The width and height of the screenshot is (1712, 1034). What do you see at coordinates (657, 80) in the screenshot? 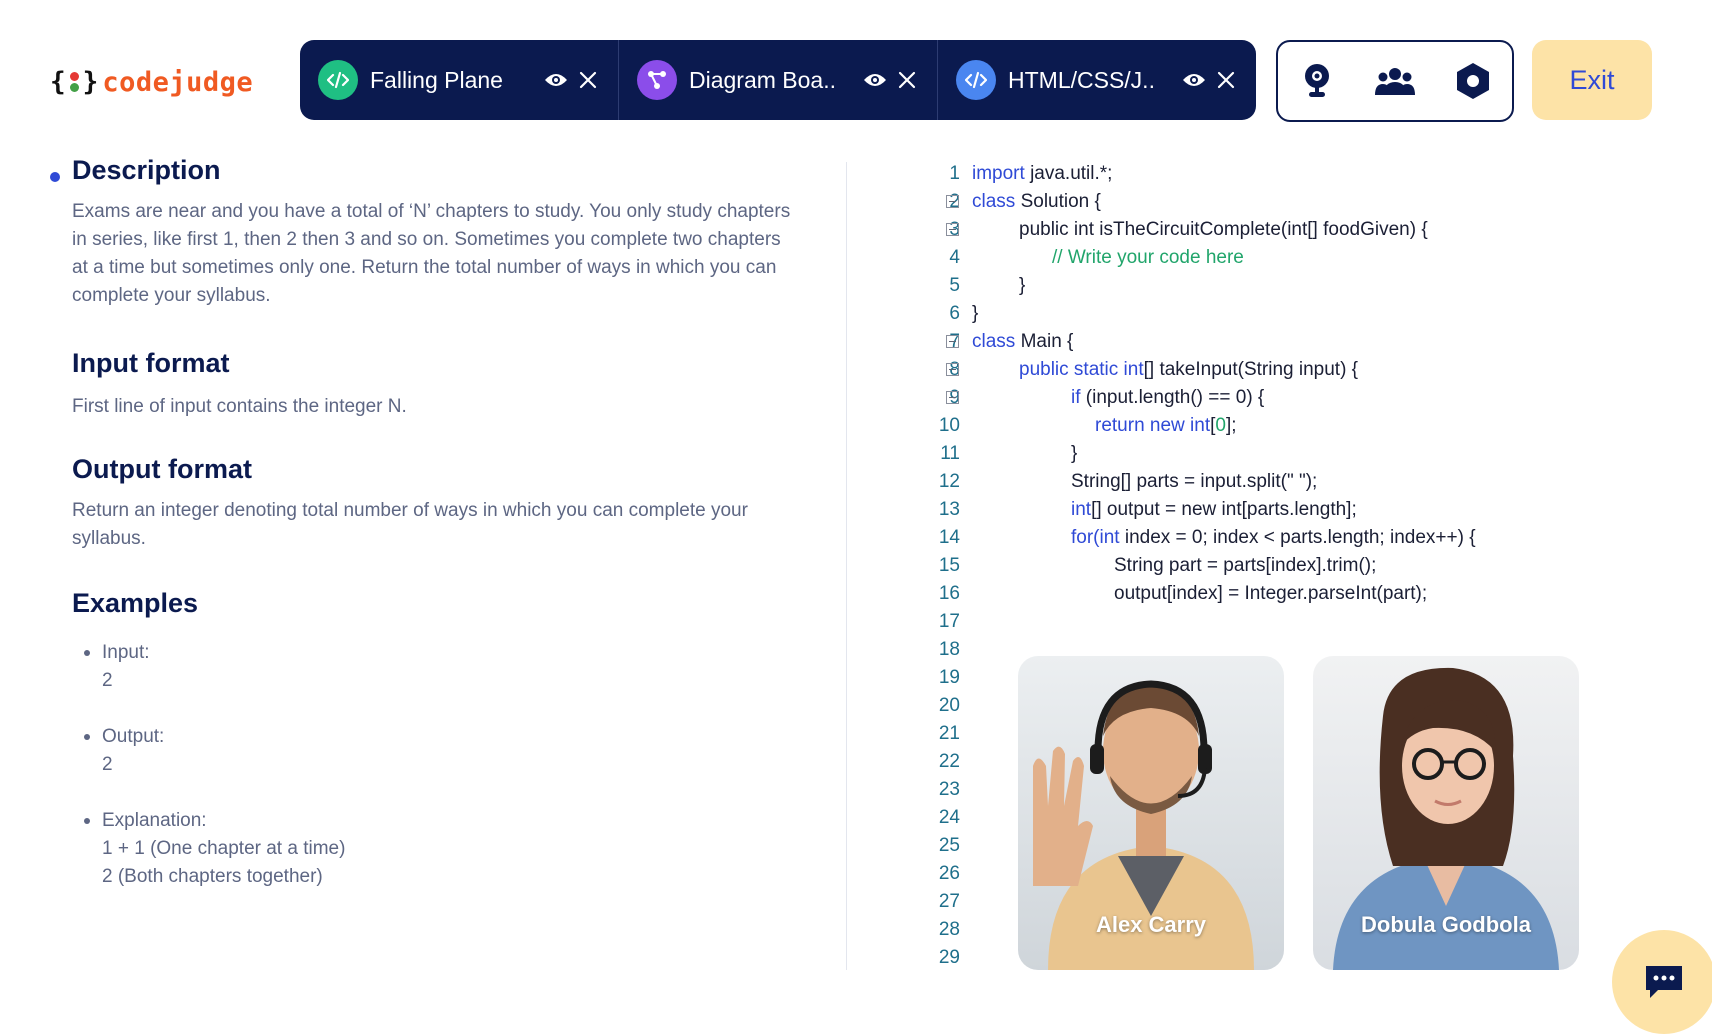
I see `diagram-icon` at bounding box center [657, 80].